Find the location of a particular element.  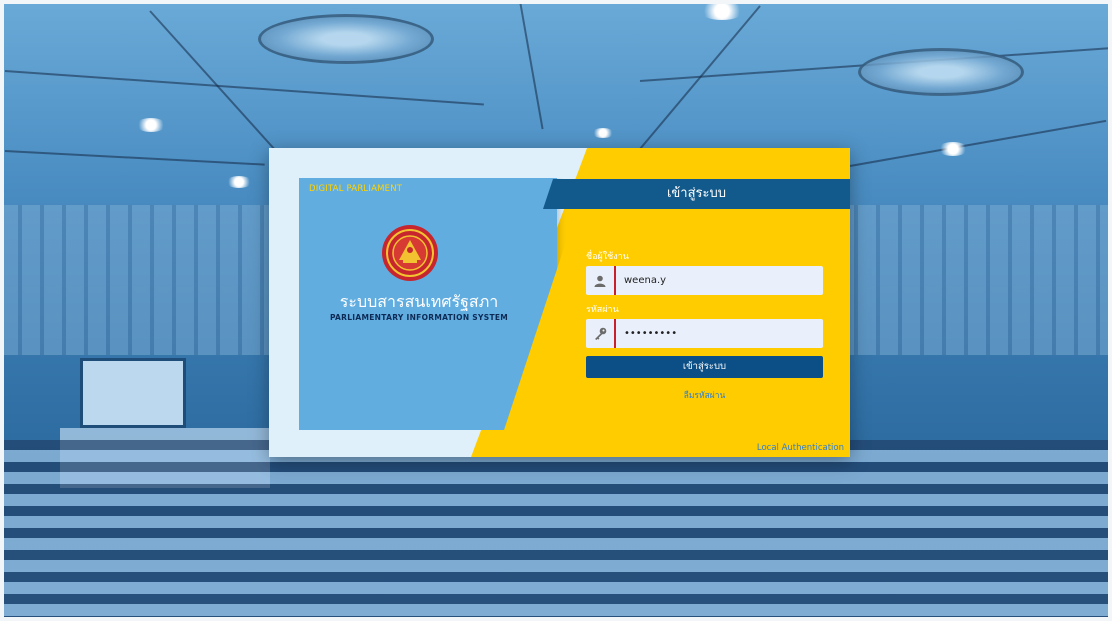

forgot-password-link: ลืมรหัสผ่าน is located at coordinates (704, 395).